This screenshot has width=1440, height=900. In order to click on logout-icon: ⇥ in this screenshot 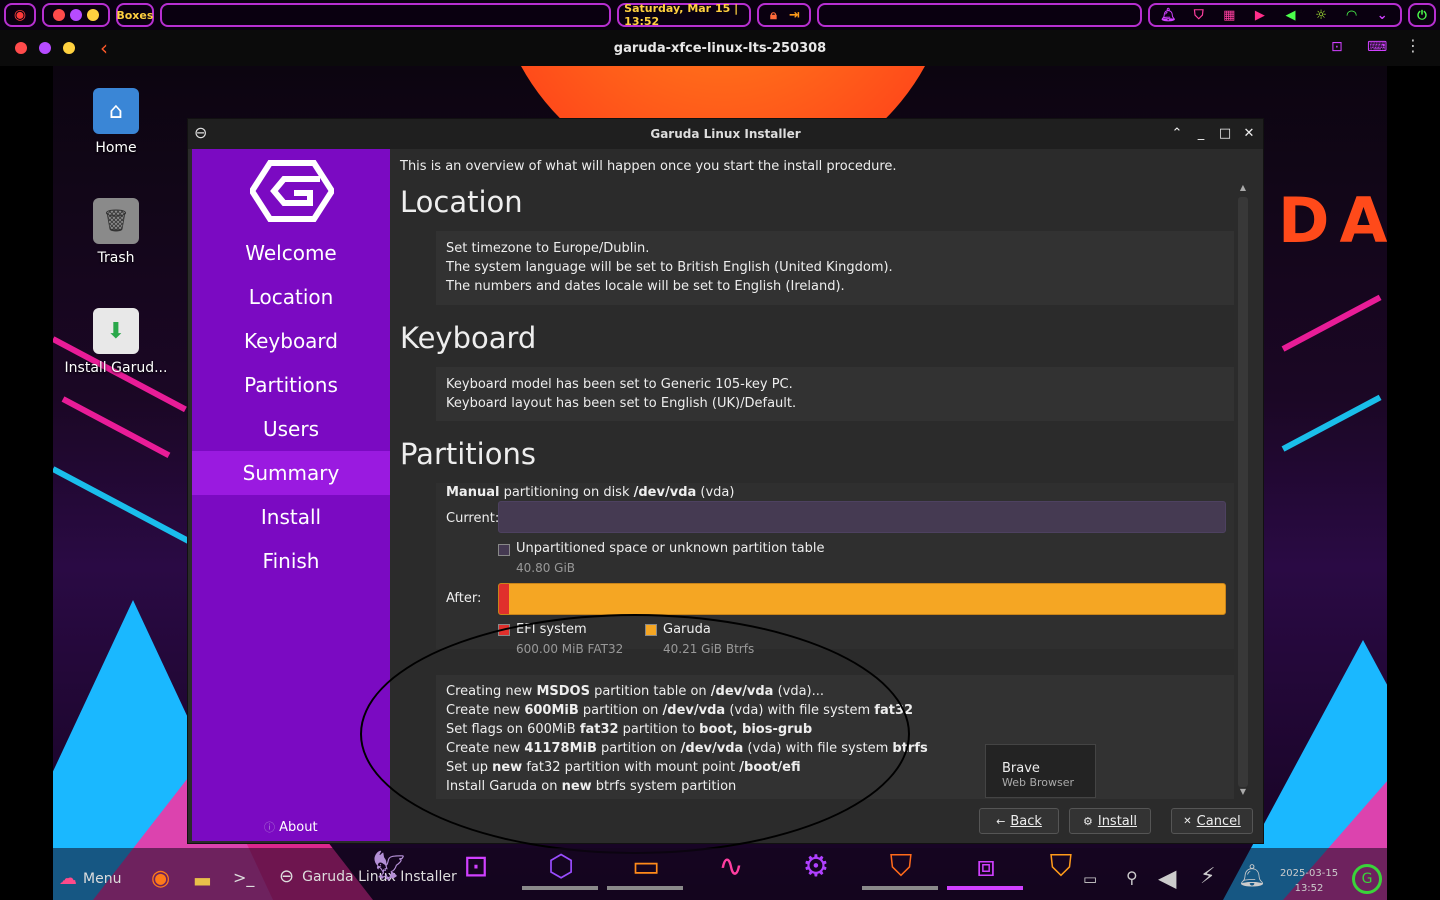, I will do `click(794, 15)`.